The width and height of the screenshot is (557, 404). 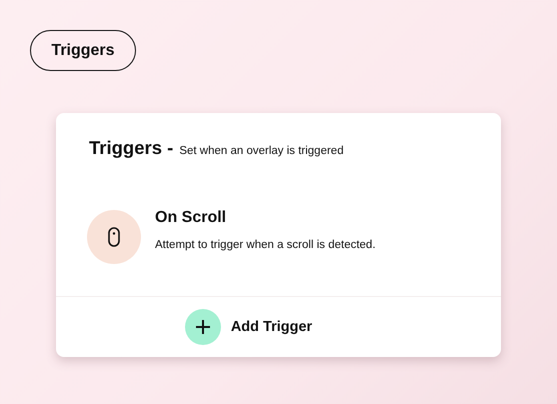 What do you see at coordinates (265, 244) in the screenshot?
I see `trigger-description: Attempt to trigger when a scroll is detected.` at bounding box center [265, 244].